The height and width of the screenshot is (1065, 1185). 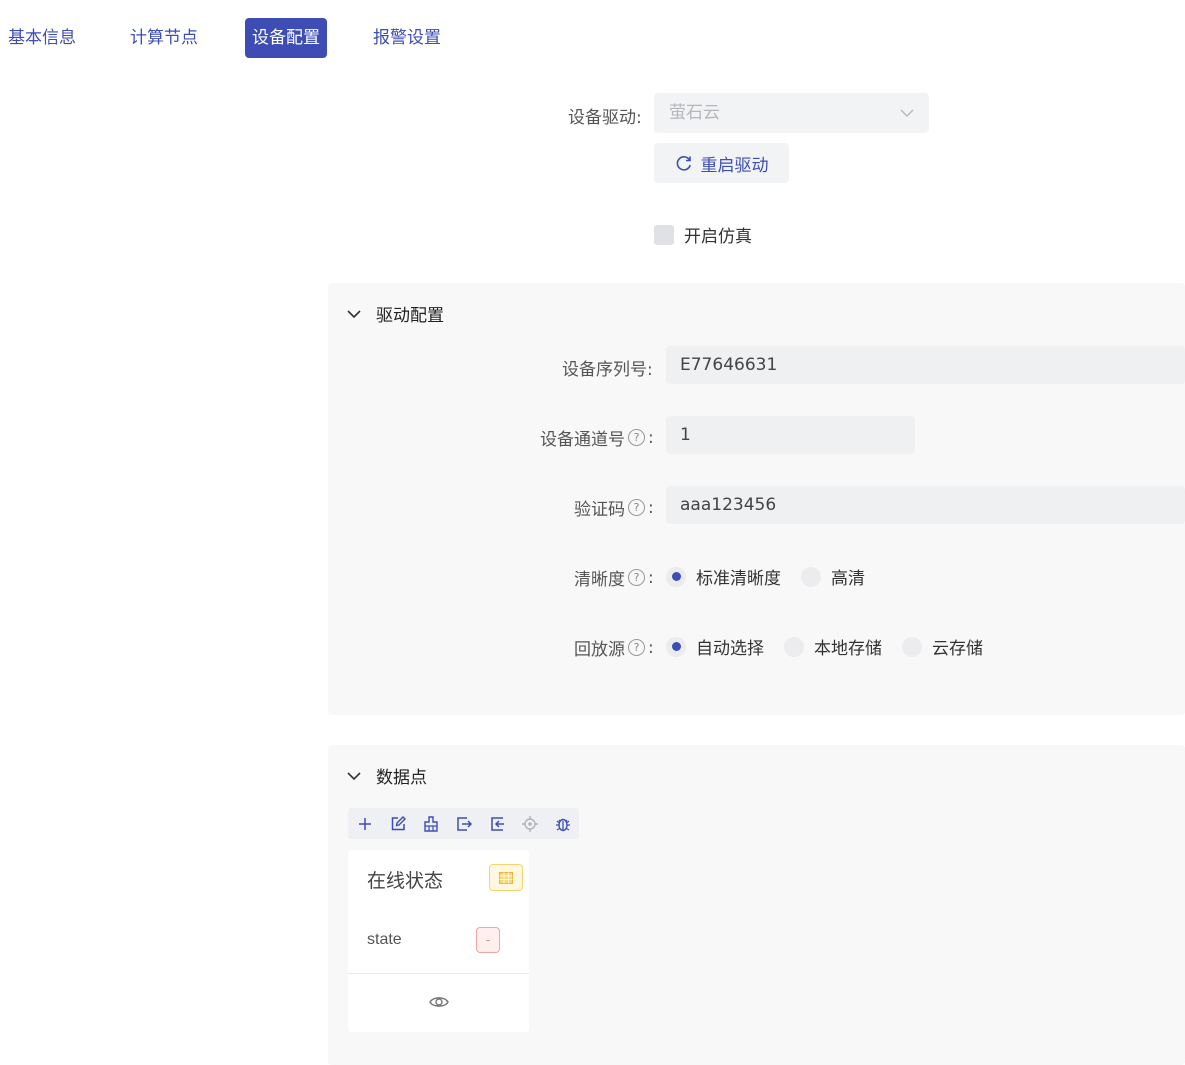 What do you see at coordinates (599, 580) in the screenshot?
I see `clarity-label: 清晰度` at bounding box center [599, 580].